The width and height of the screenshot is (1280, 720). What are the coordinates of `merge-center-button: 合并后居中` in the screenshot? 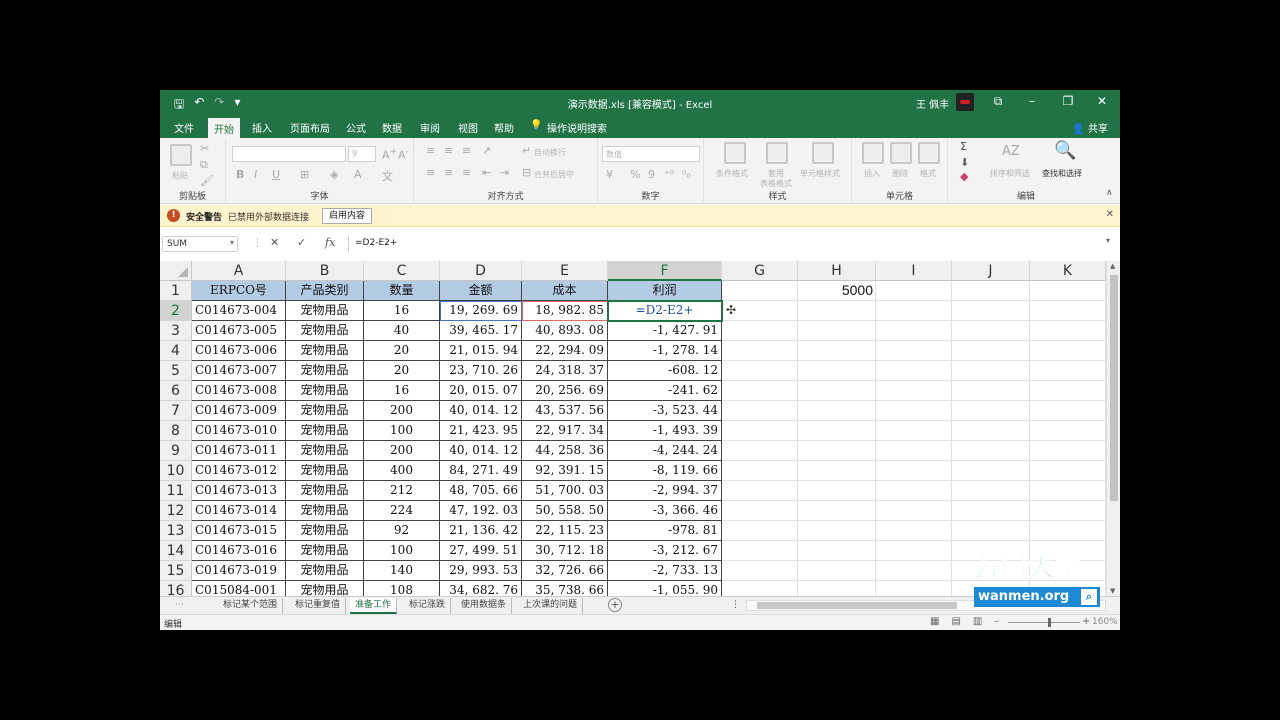 It's located at (554, 174).